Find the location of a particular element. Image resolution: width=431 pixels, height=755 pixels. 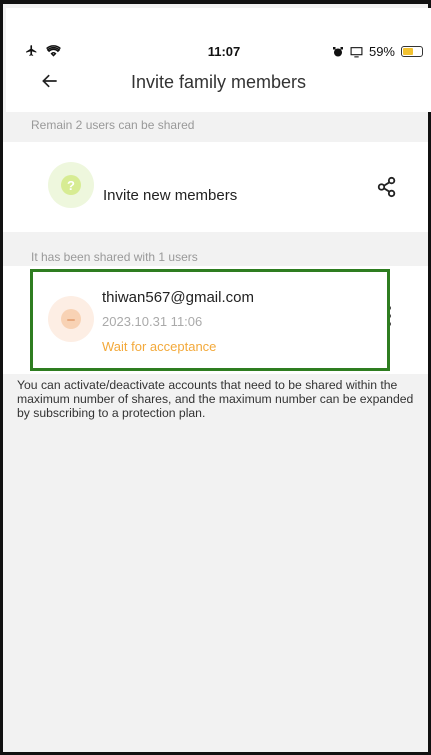

invite-label: Invite new members is located at coordinates (170, 195).